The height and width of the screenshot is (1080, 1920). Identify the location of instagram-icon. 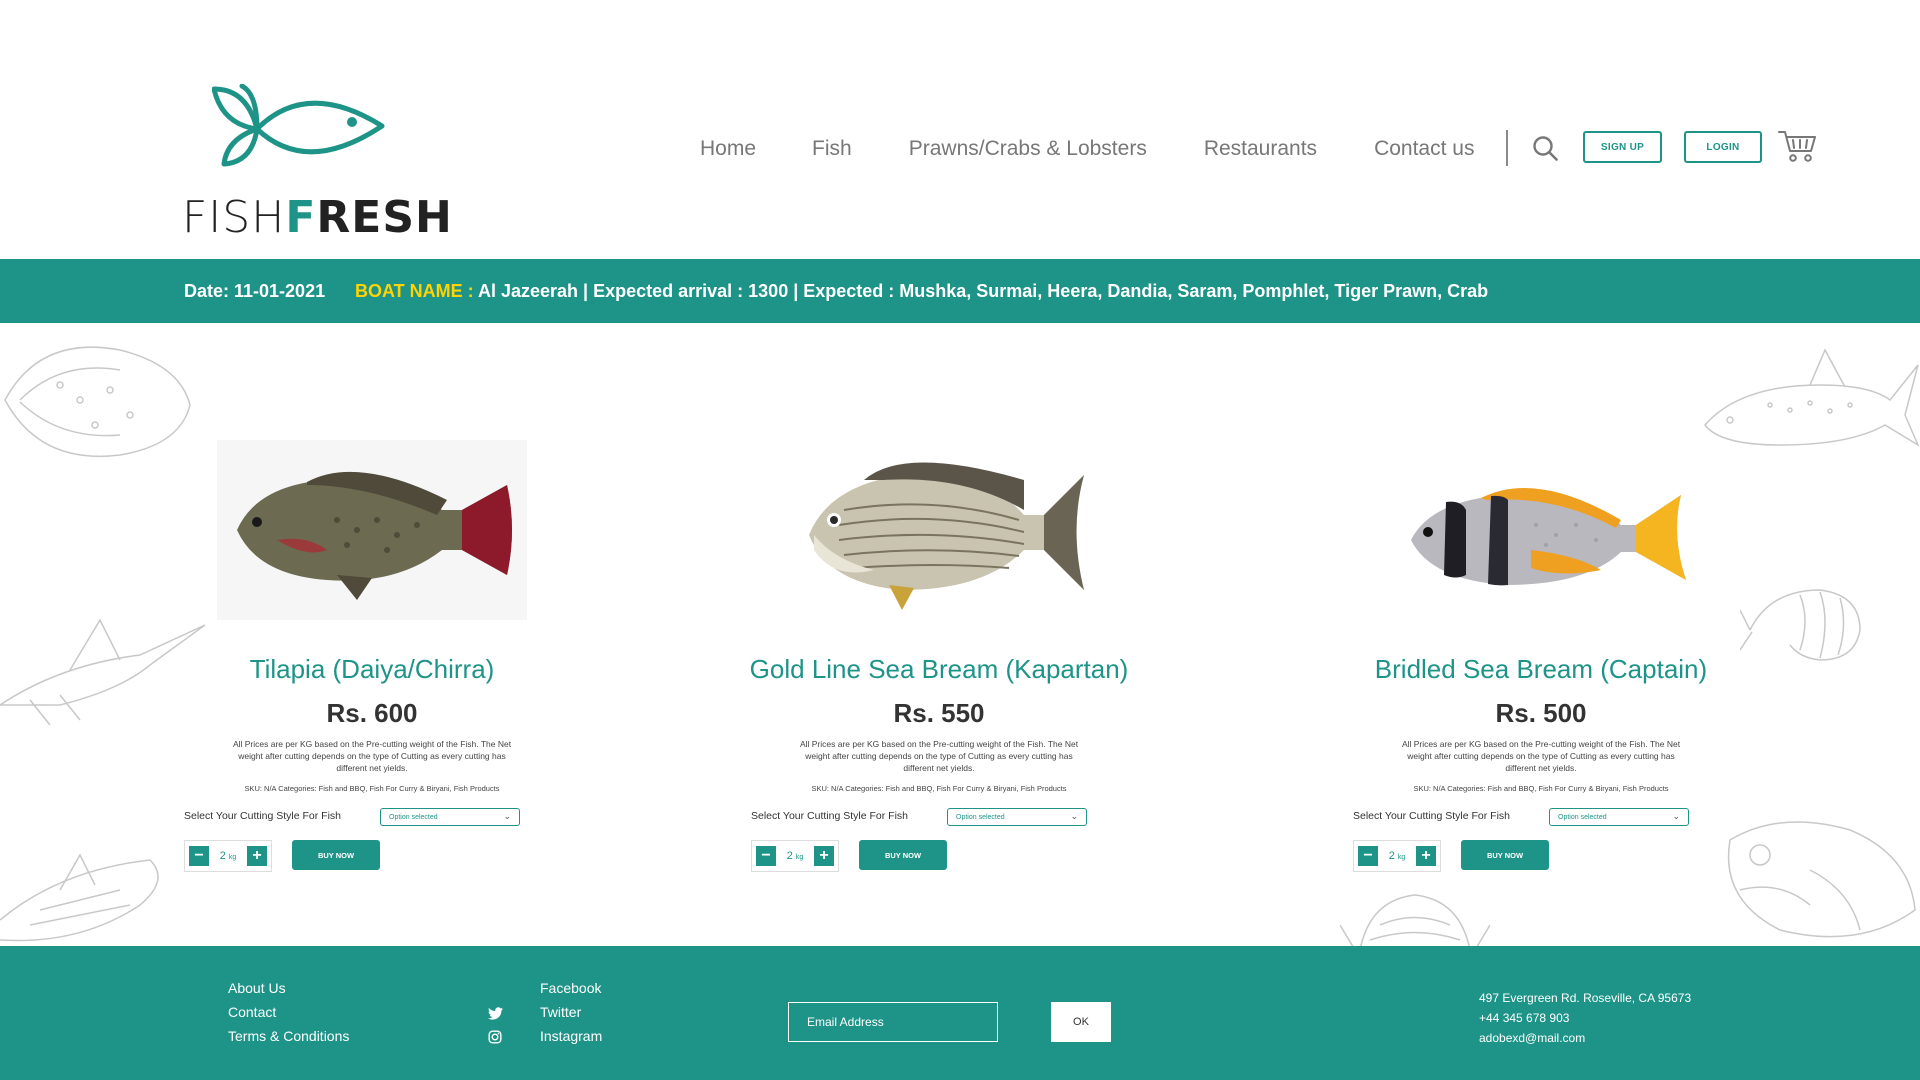
(495, 1037).